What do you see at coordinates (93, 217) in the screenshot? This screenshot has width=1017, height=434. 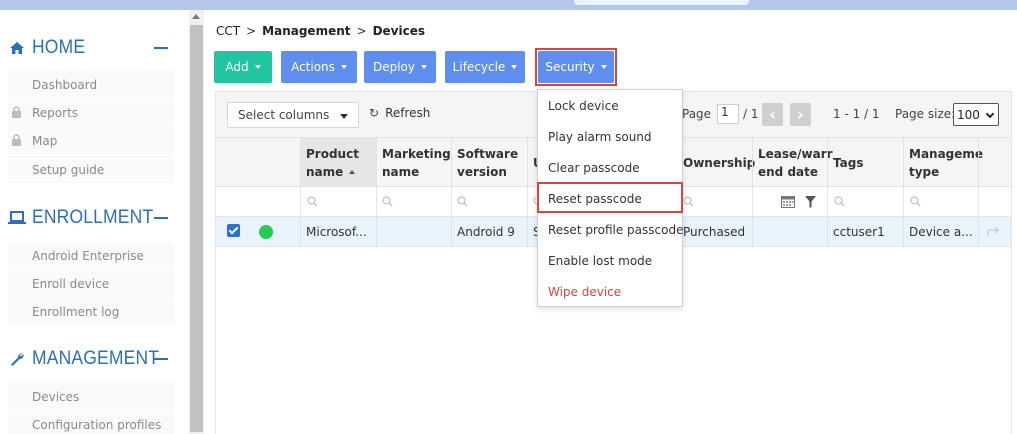 I see `sidebar-header-label: ENROLLMENT` at bounding box center [93, 217].